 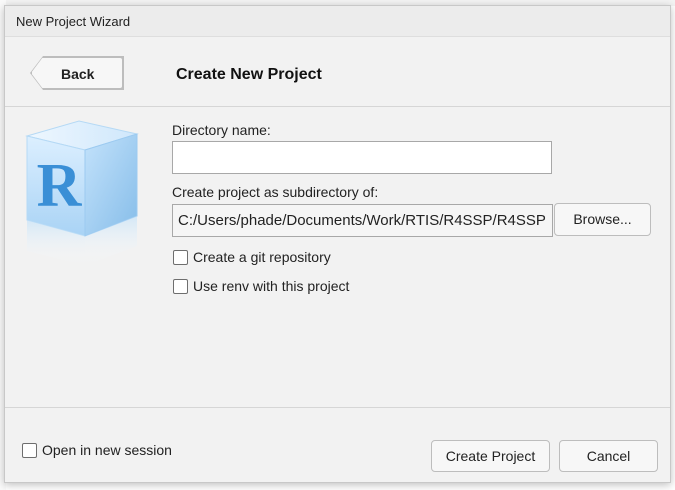 I want to click on back-button: Back, so click(x=77, y=73).